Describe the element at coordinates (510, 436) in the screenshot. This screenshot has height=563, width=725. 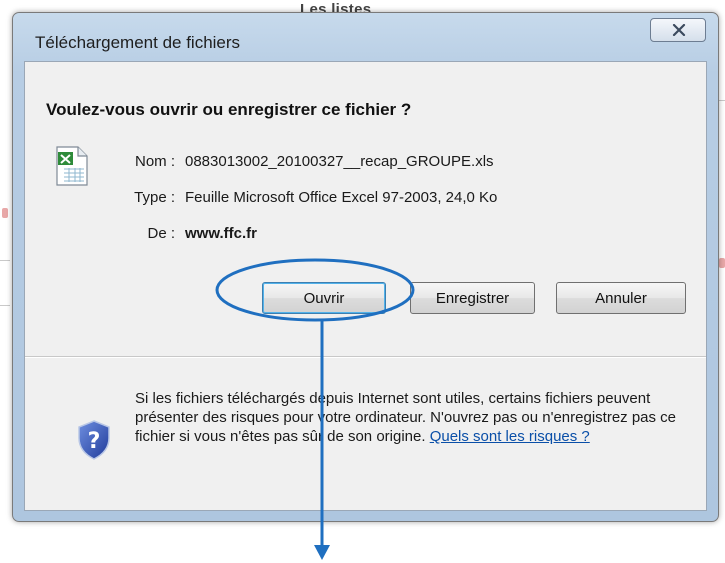
I see `risks-link: Quels sont les risques ?` at that location.